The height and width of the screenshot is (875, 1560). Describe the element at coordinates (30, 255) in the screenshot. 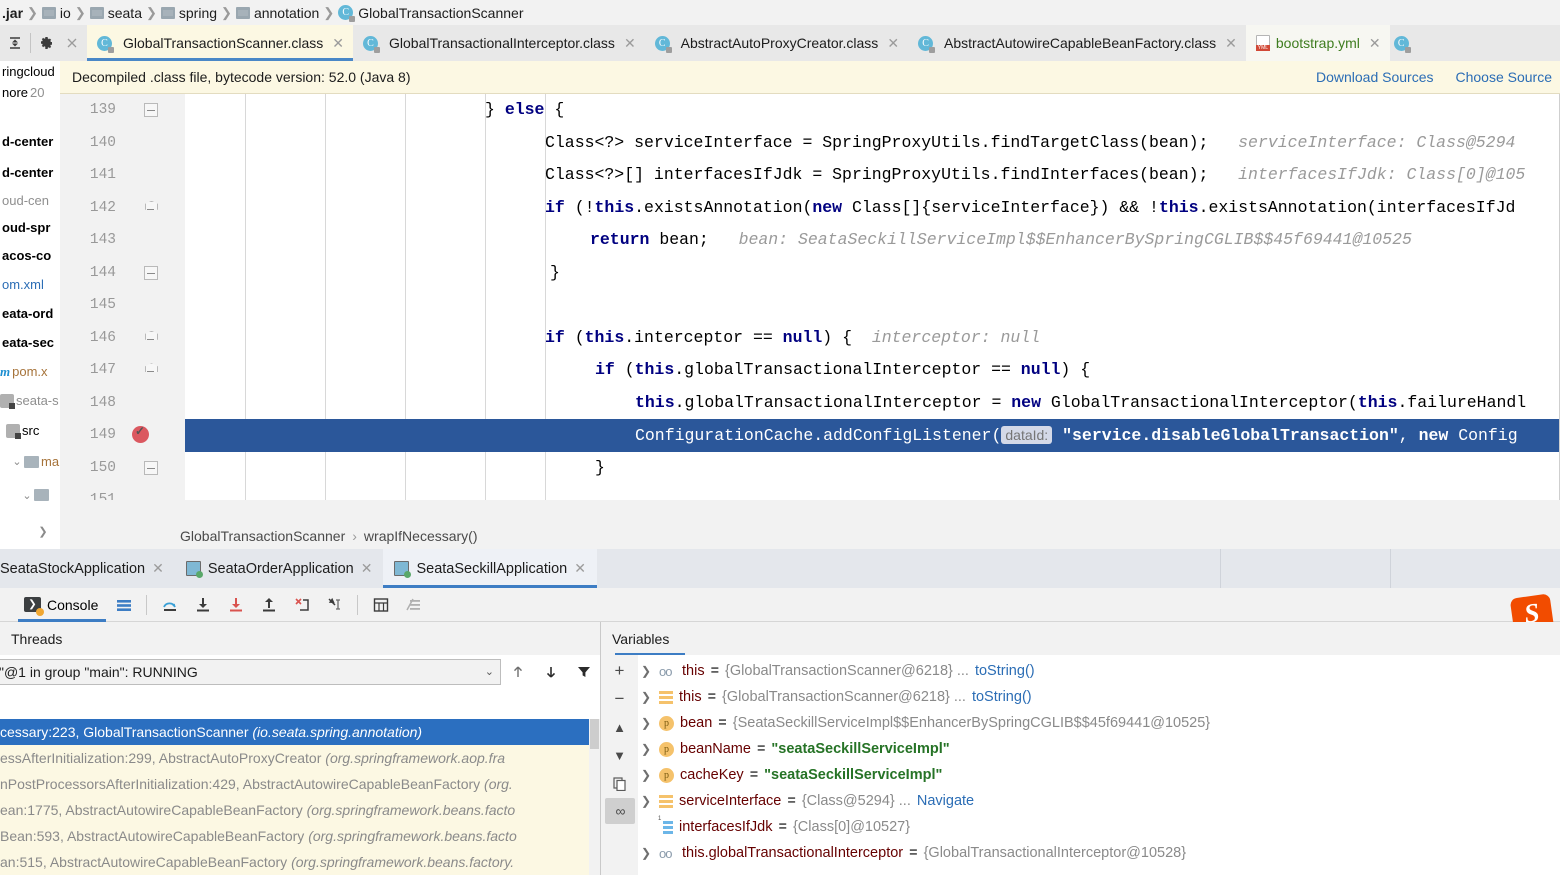

I see `tree-item: acos-co` at that location.